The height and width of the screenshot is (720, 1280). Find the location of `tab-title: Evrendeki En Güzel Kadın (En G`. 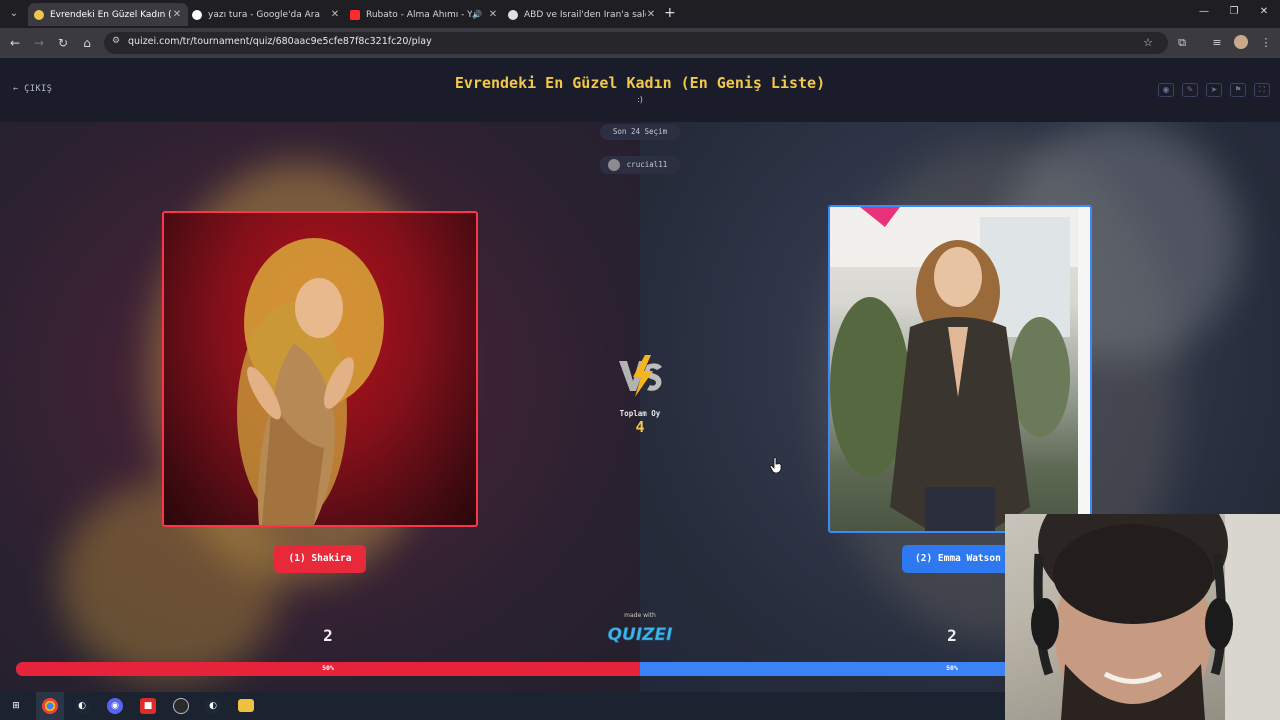

tab-title: Evrendeki En Güzel Kadın (En G is located at coordinates (111, 14).